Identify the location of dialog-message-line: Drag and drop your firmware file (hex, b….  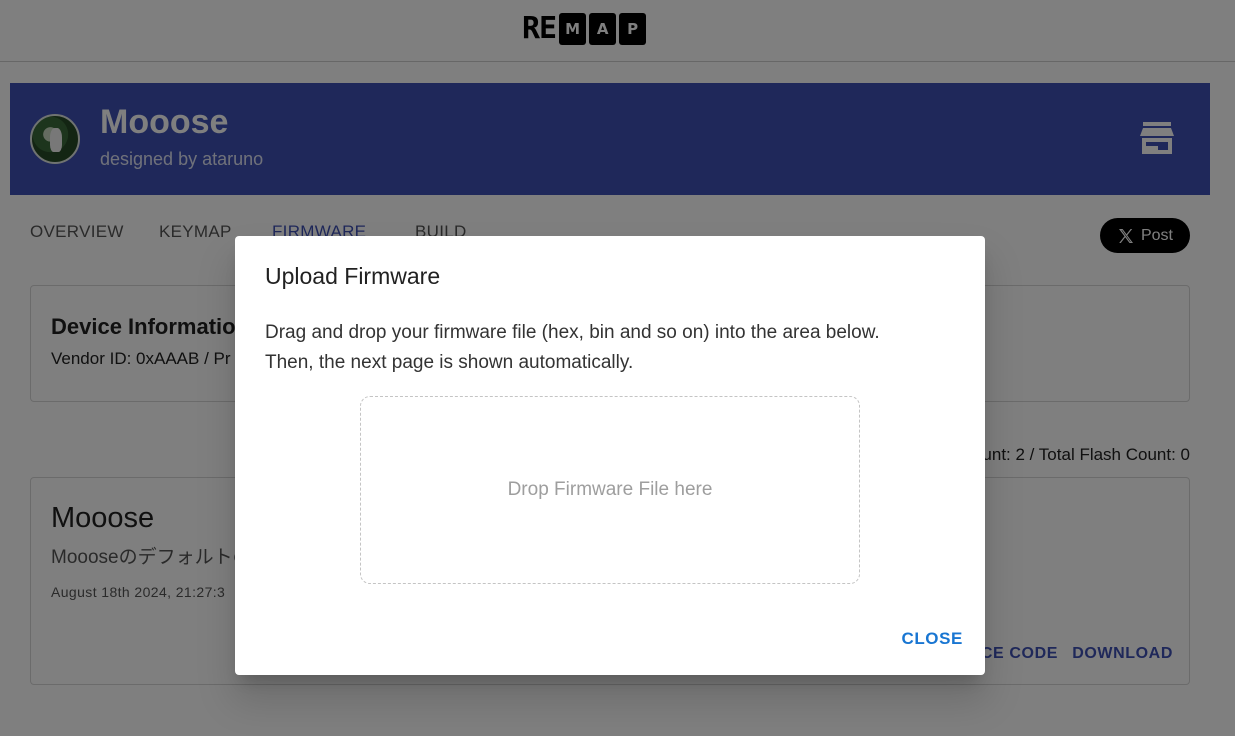
(572, 332).